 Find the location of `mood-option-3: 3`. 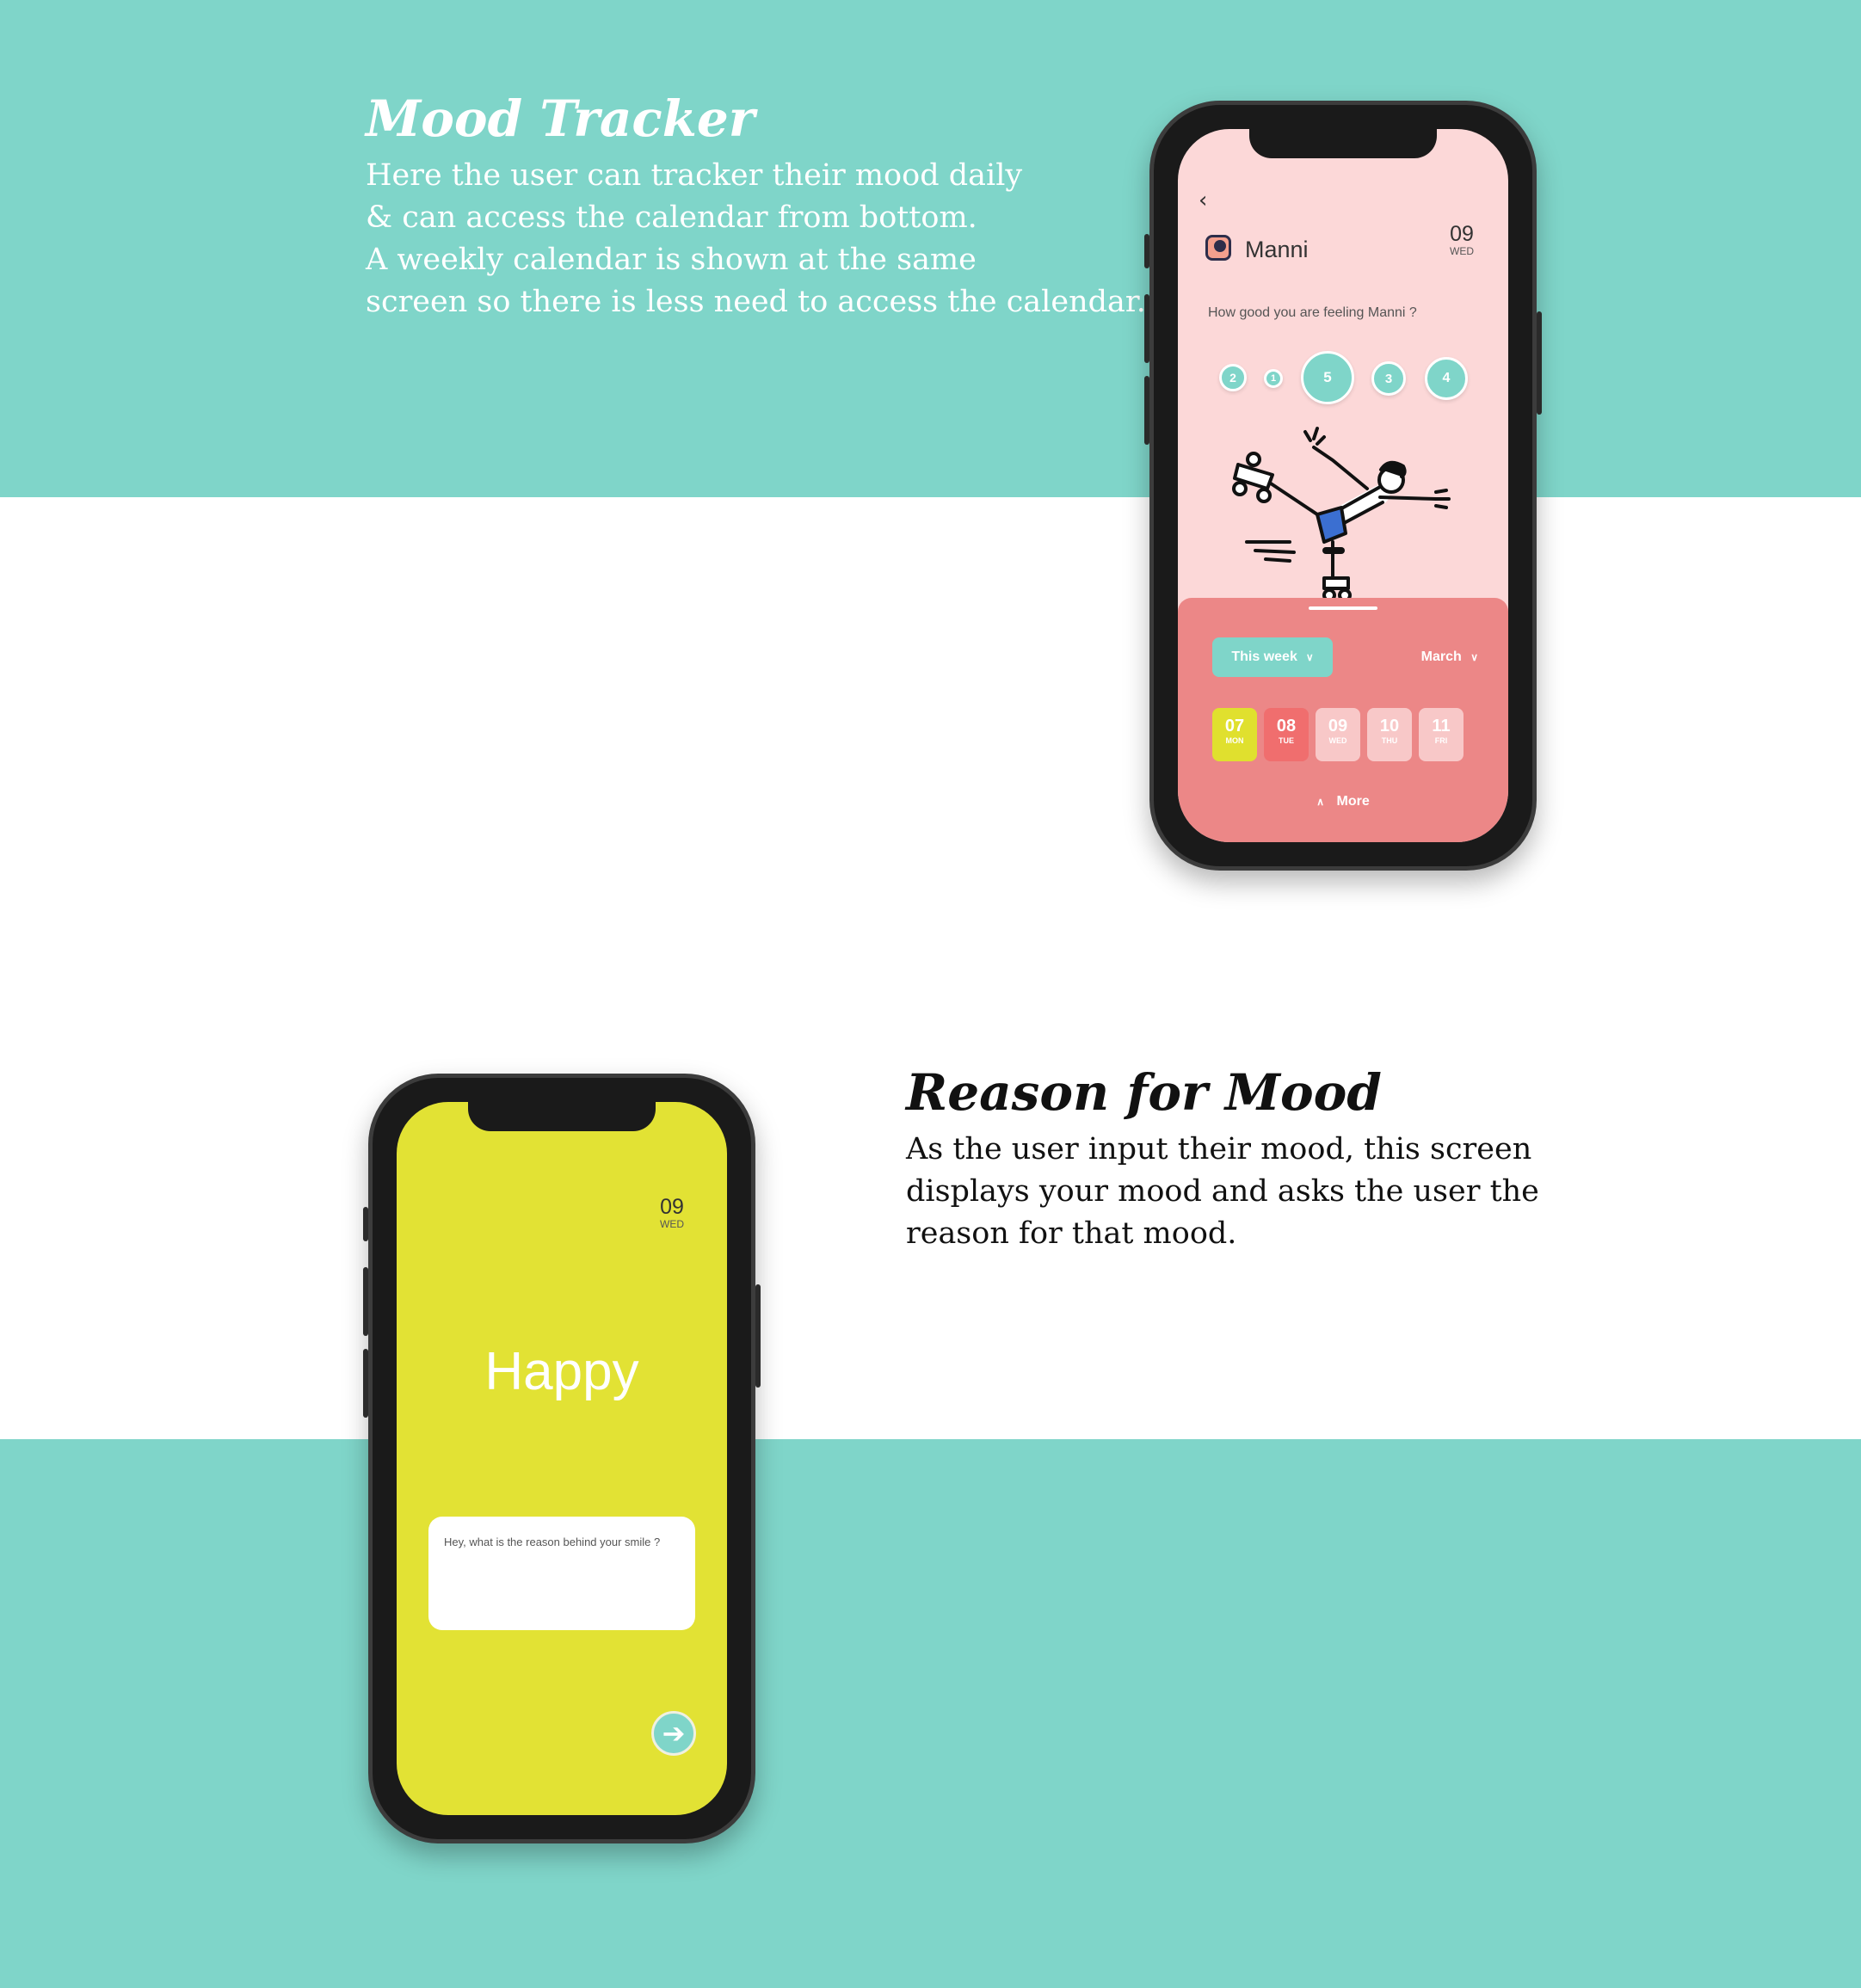

mood-option-3: 3 is located at coordinates (1388, 378).